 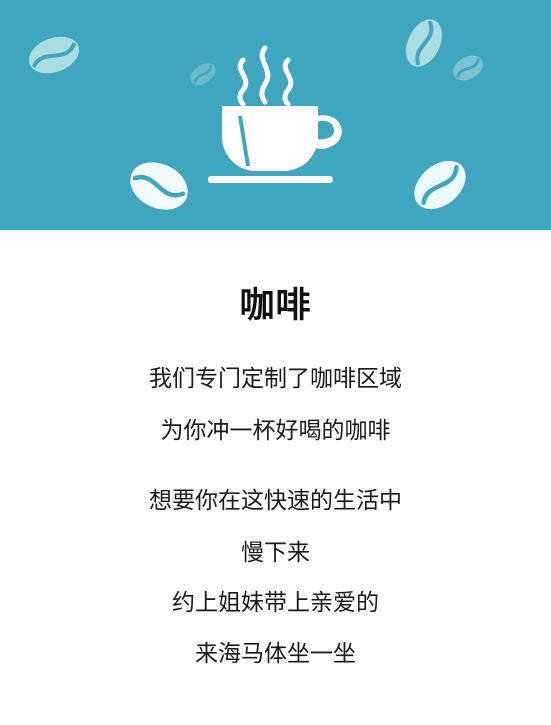 What do you see at coordinates (275, 501) in the screenshot?
I see `description-line: 想要你在这快速的生活中` at bounding box center [275, 501].